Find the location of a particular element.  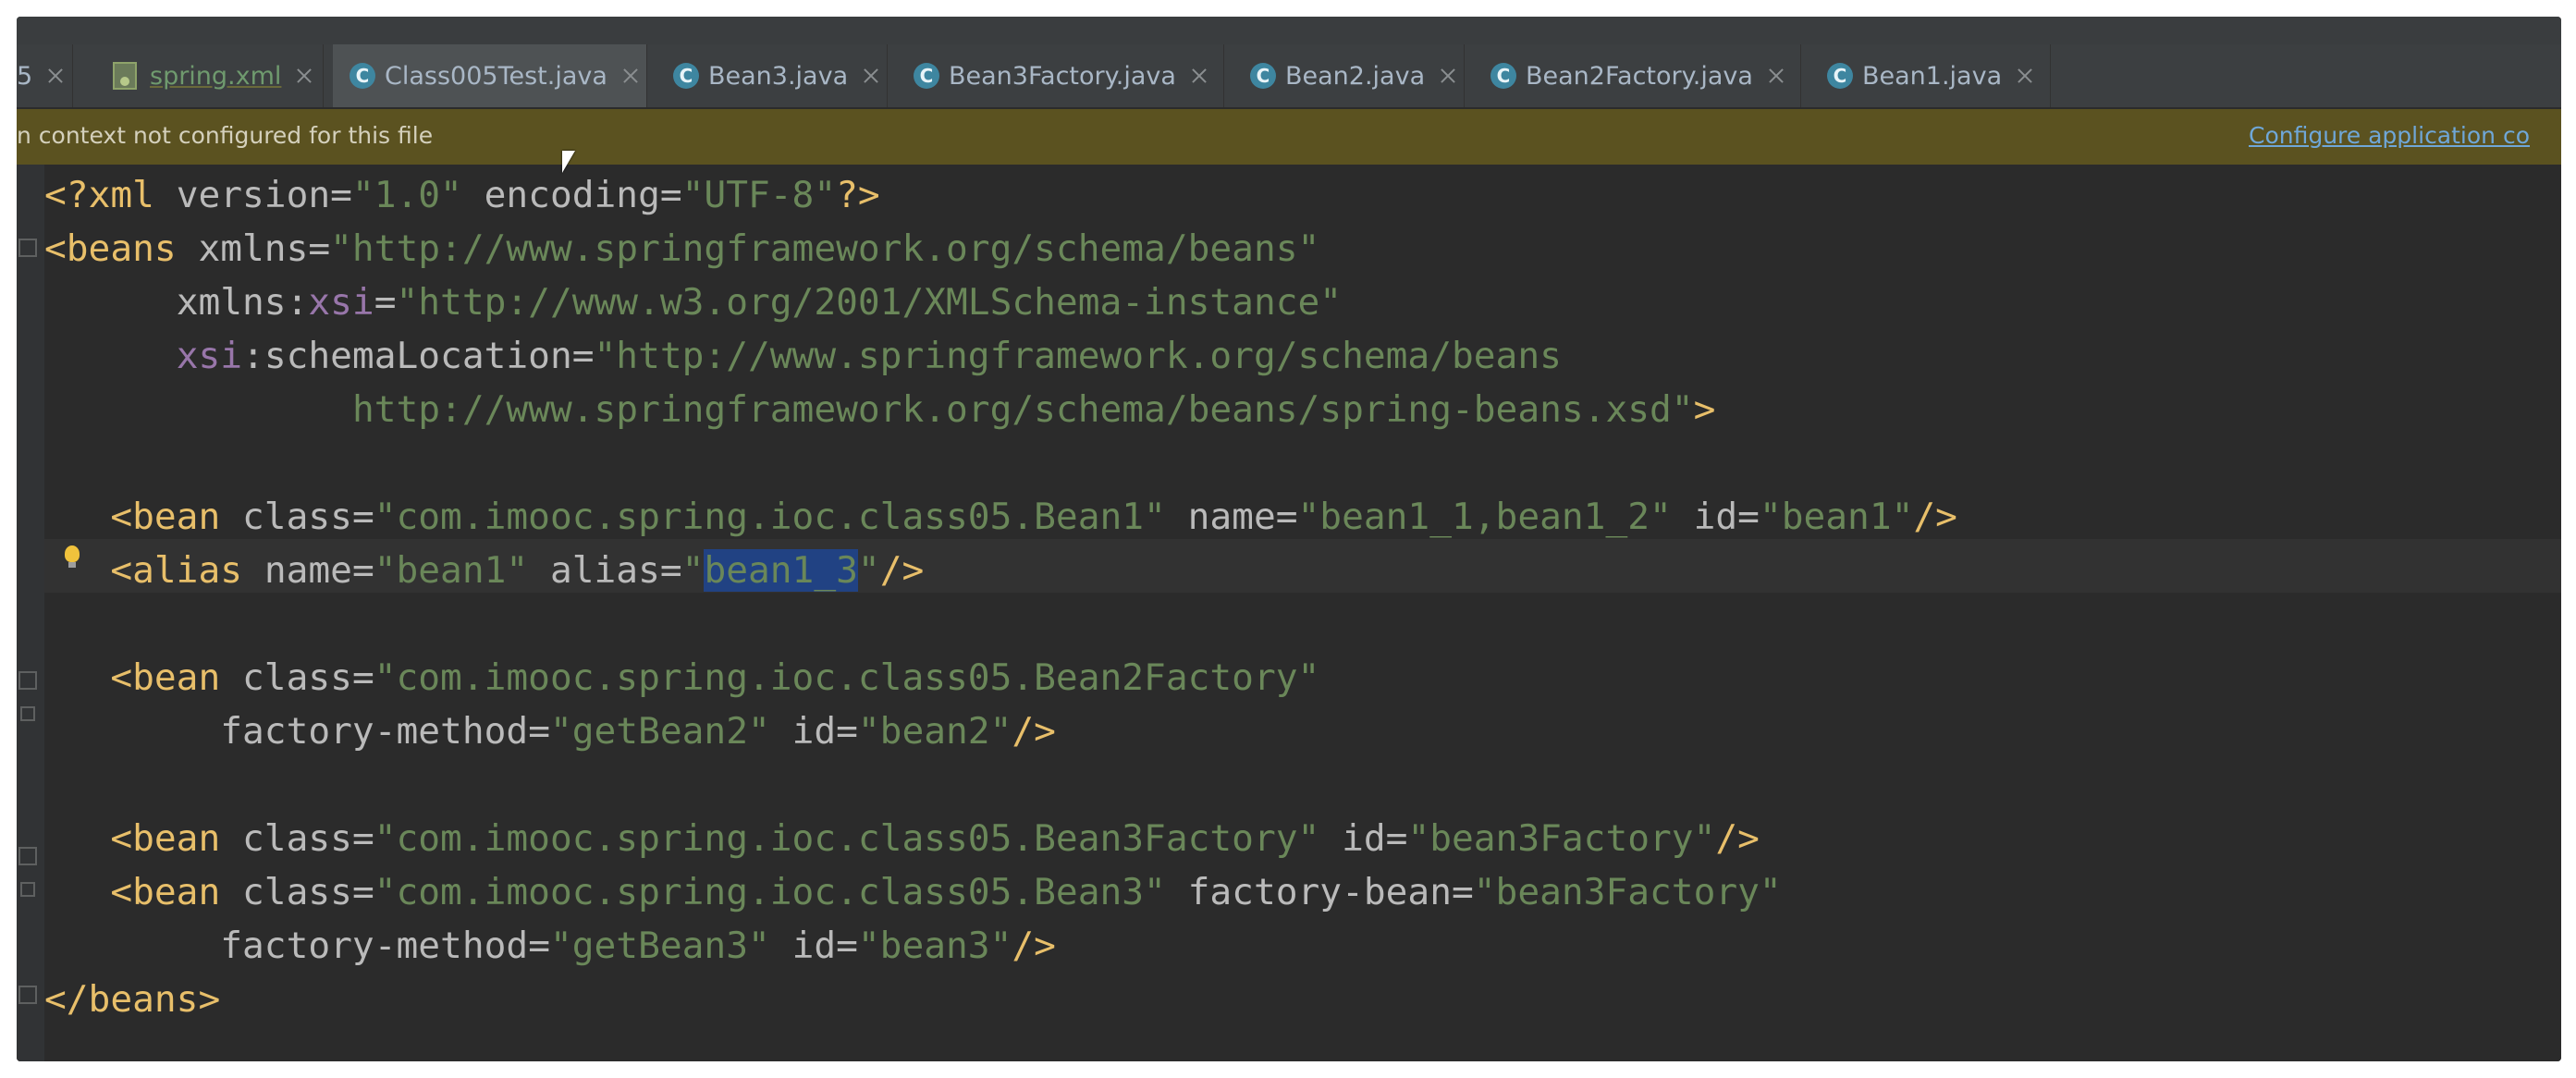

tab-bean3factory: C Bean3Factory.java is located at coordinates (1060, 75).